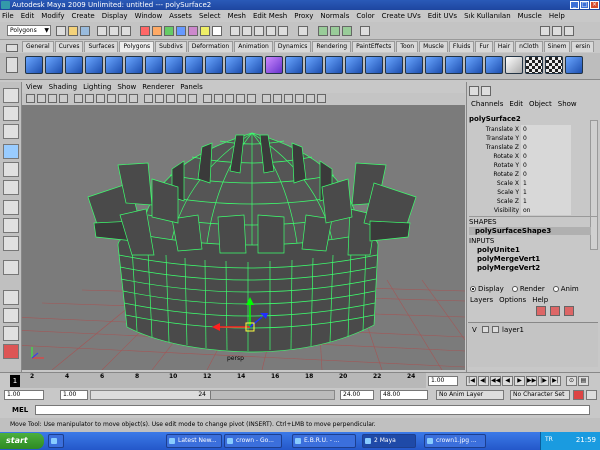  I want to click on paint-select-tool-icon, so click(11, 131).